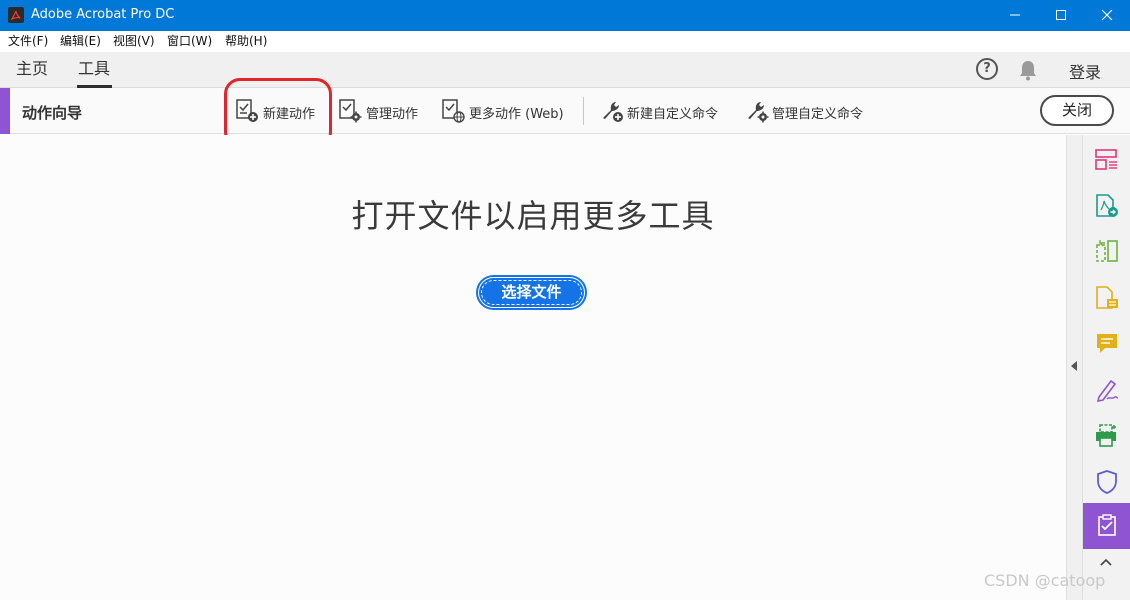 This screenshot has width=1130, height=600. I want to click on scroll-up-chevron-icon, so click(1106, 562).